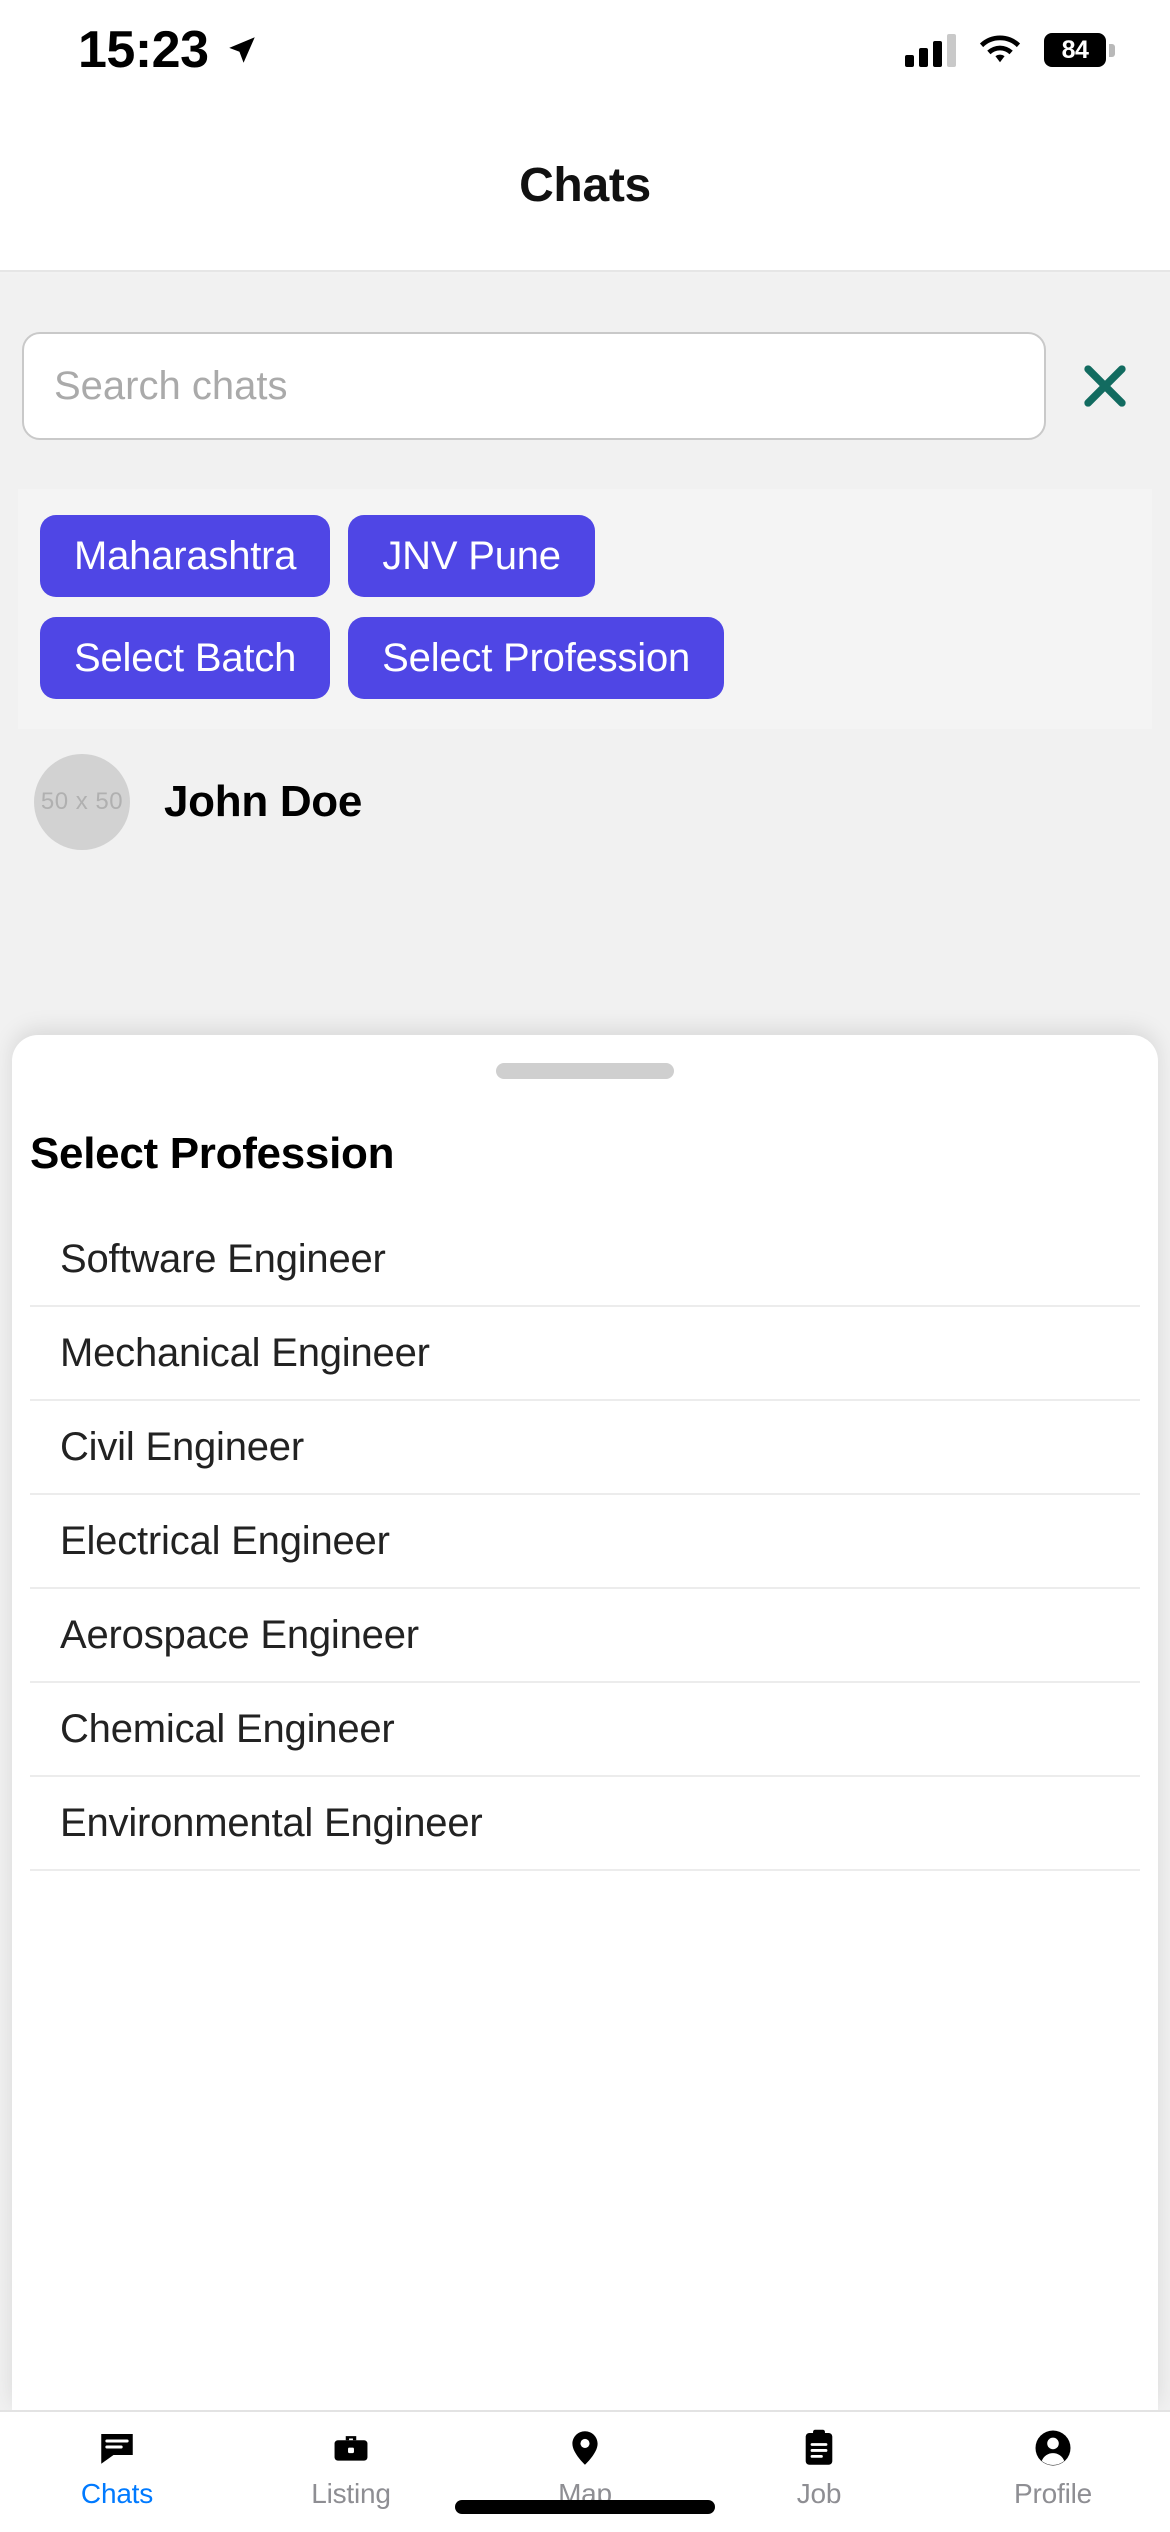 This screenshot has width=1170, height=2532. I want to click on tab-chats: Chats, so click(117, 2468).